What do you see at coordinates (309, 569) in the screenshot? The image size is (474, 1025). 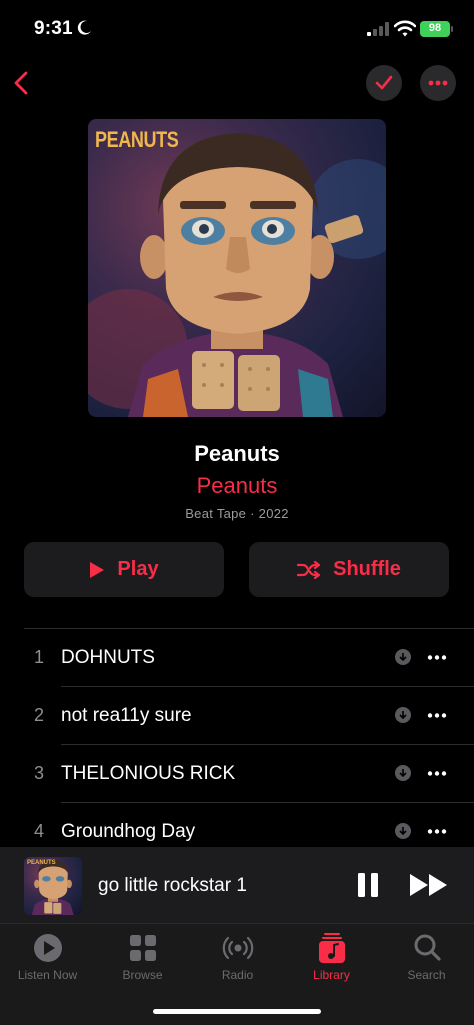 I see `shuffle-icon` at bounding box center [309, 569].